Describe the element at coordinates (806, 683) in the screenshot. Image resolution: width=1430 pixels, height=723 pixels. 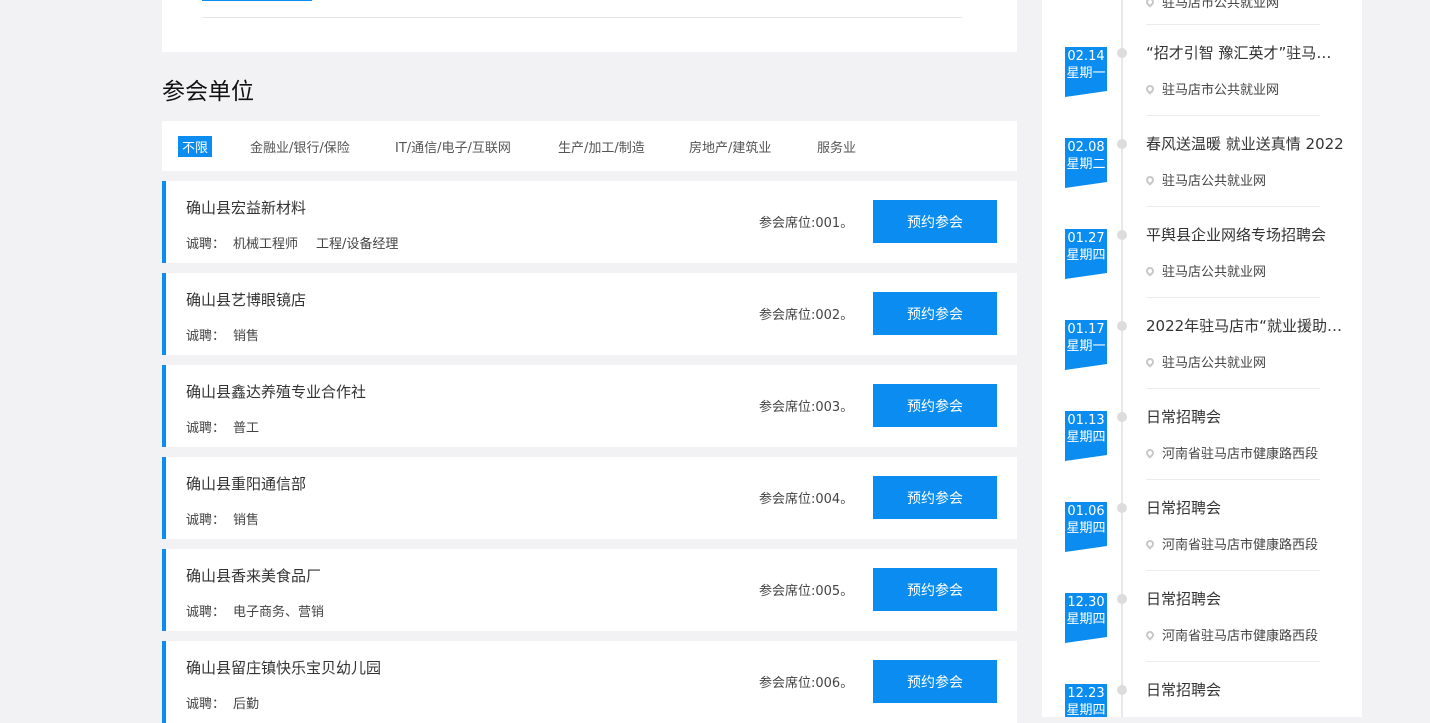
I see `seat-number: 参会席位:006。` at that location.